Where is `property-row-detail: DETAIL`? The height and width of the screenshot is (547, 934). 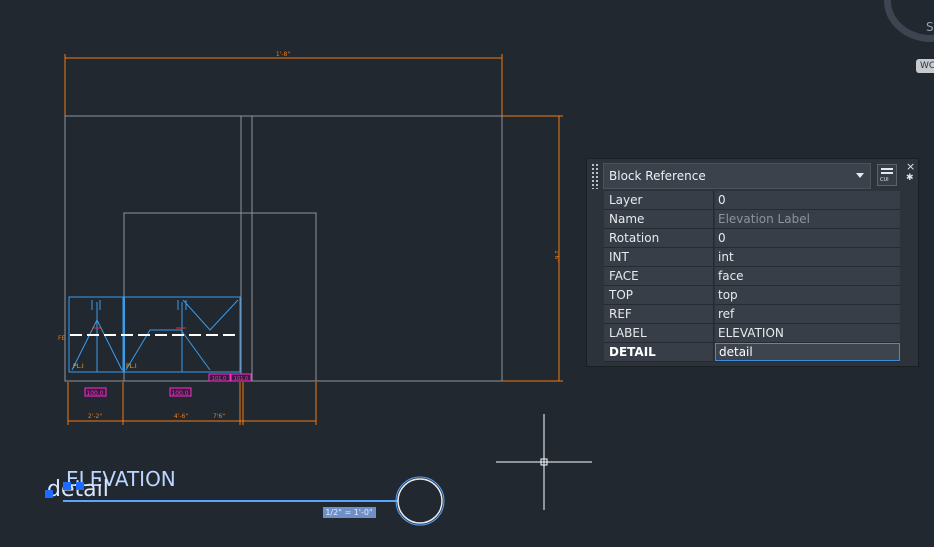
property-row-detail: DETAIL is located at coordinates (752, 352).